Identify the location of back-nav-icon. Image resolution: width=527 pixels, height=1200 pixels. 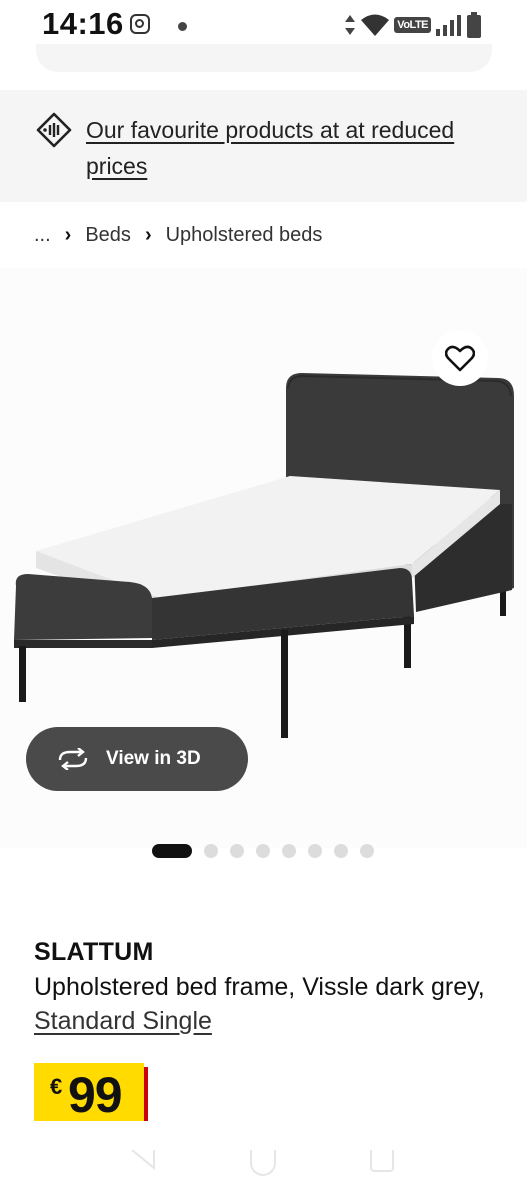
(143, 1162).